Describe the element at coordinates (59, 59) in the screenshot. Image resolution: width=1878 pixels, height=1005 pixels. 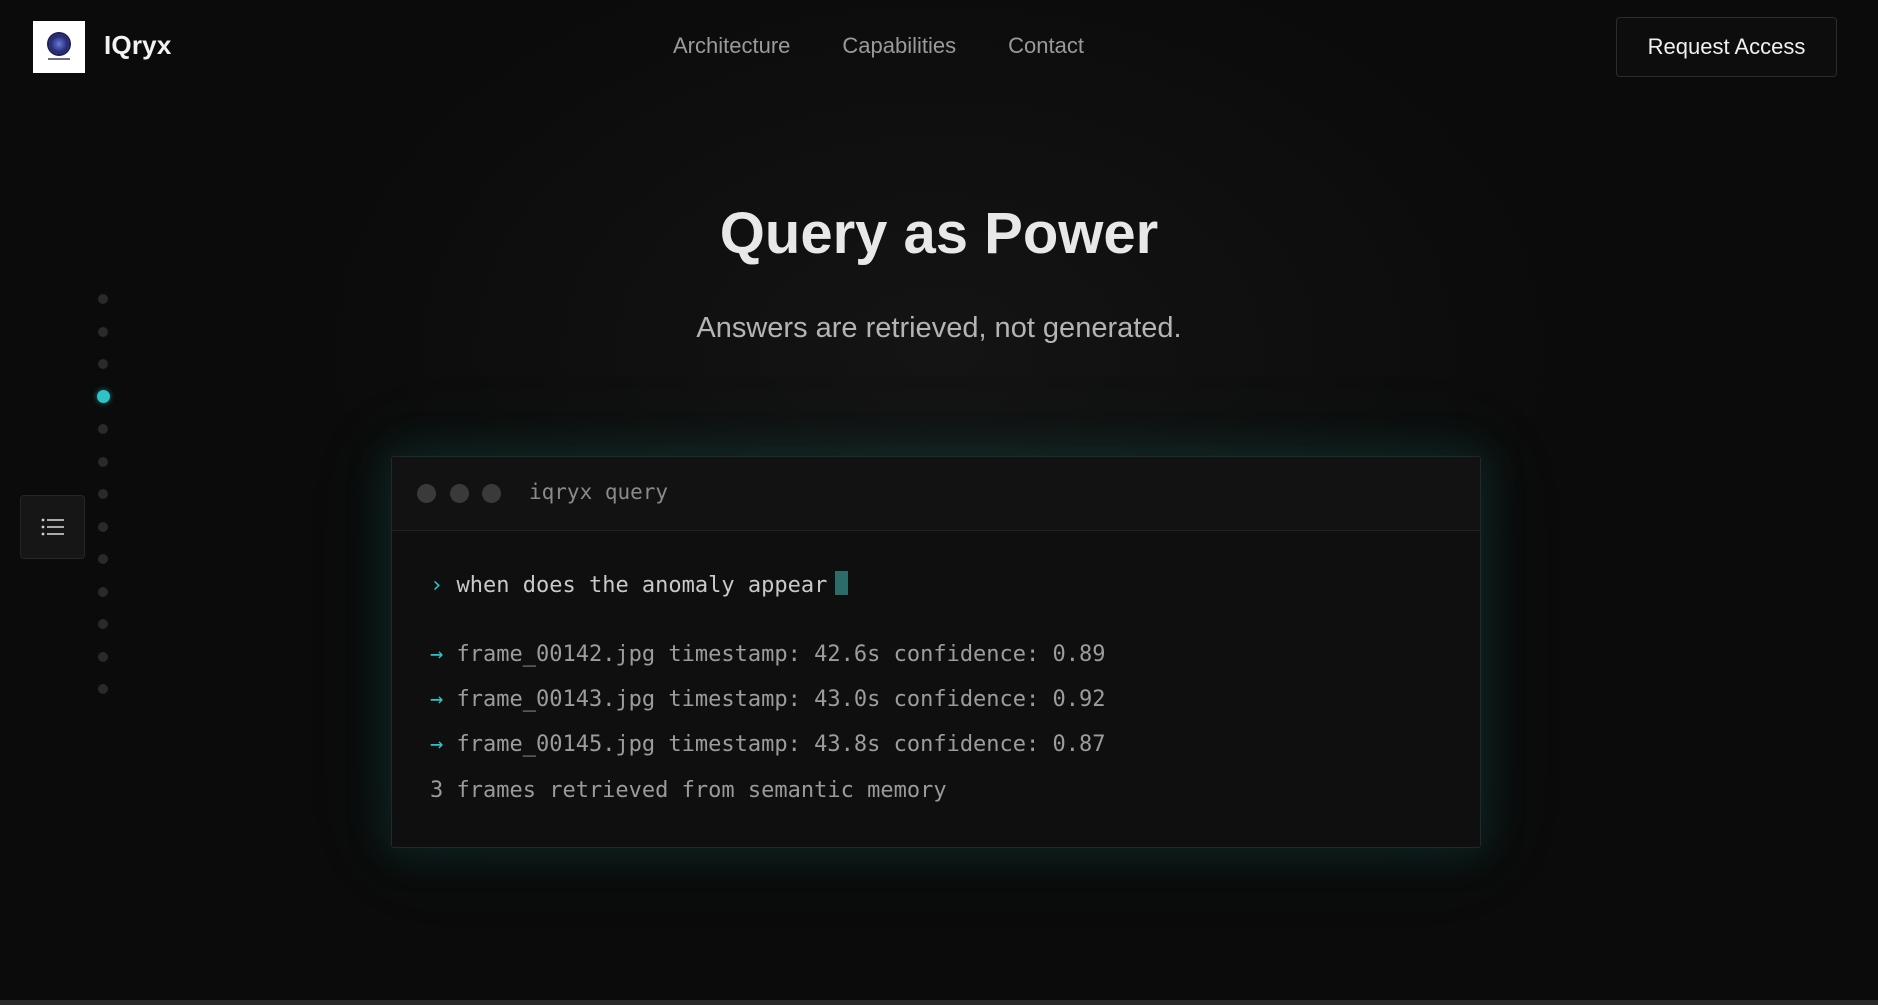
I see `logo-wordmark` at that location.